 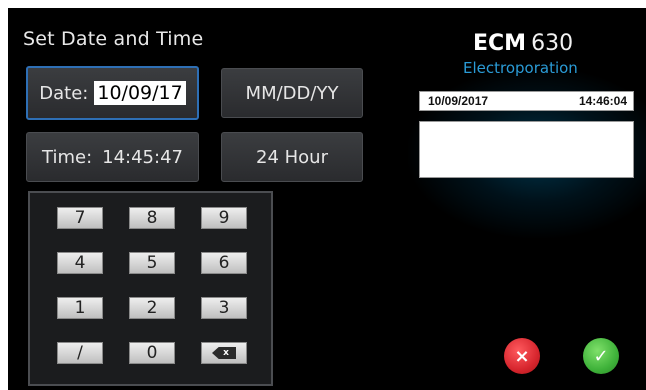 I want to click on key-1: 1, so click(x=80, y=308).